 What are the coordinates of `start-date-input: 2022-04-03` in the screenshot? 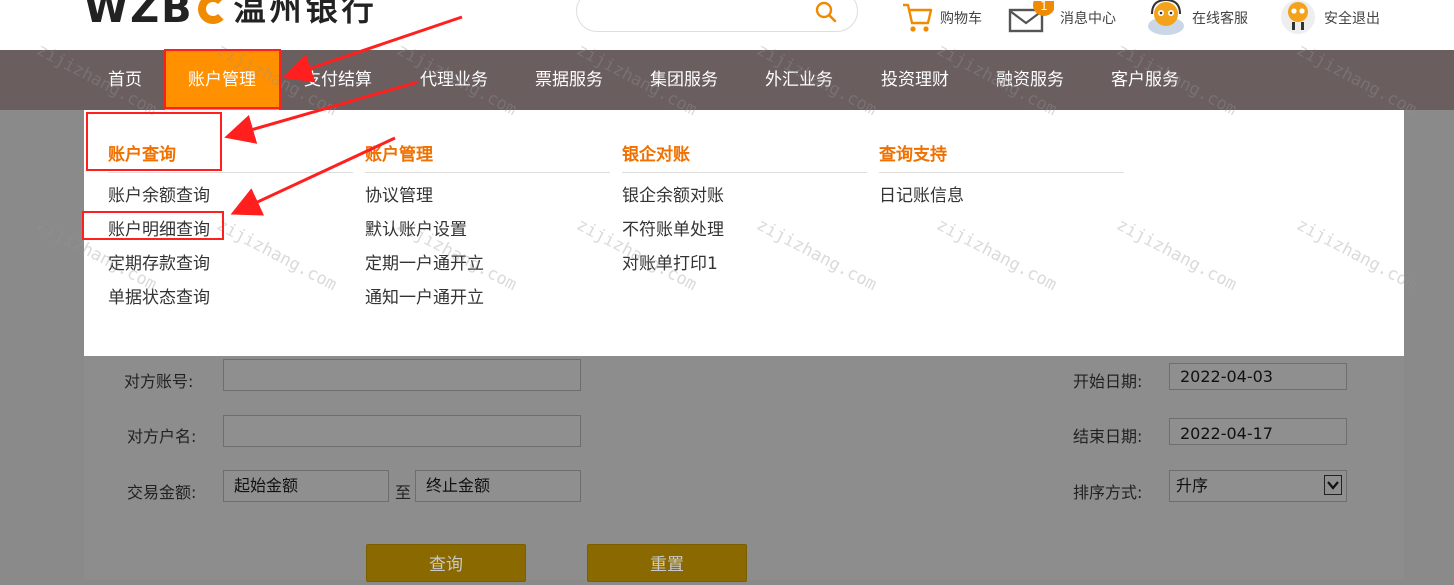 It's located at (1258, 376).